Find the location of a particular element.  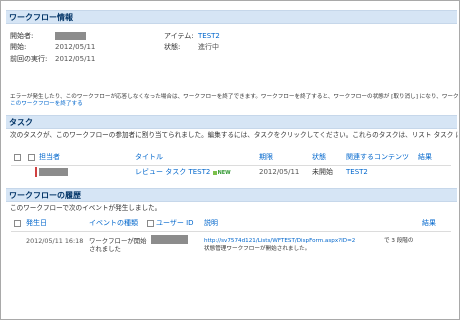

new-badge: NEW is located at coordinates (221, 173).